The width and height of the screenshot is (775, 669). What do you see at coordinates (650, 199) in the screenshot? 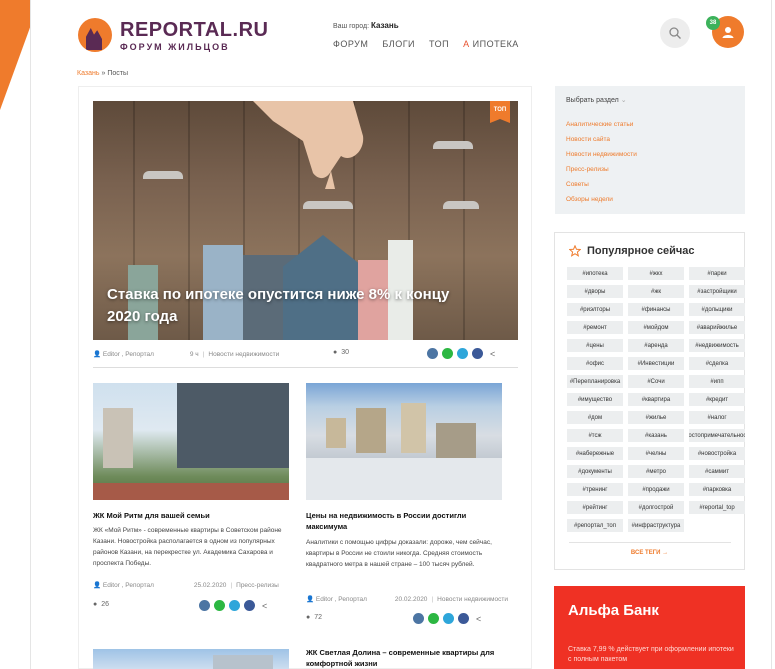
I see `category-link: Обзоры недели` at bounding box center [650, 199].